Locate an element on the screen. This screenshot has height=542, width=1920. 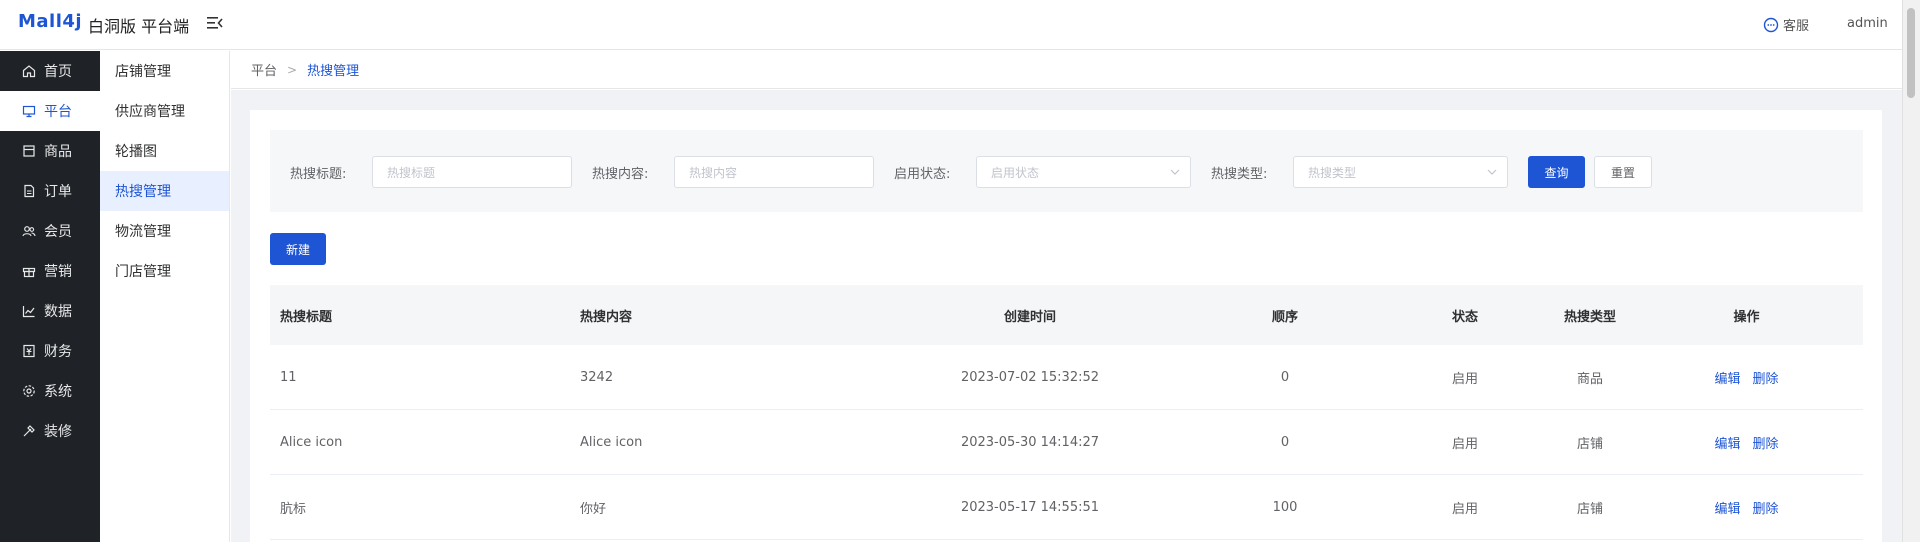
cell-type: 商品 is located at coordinates (1589, 379).